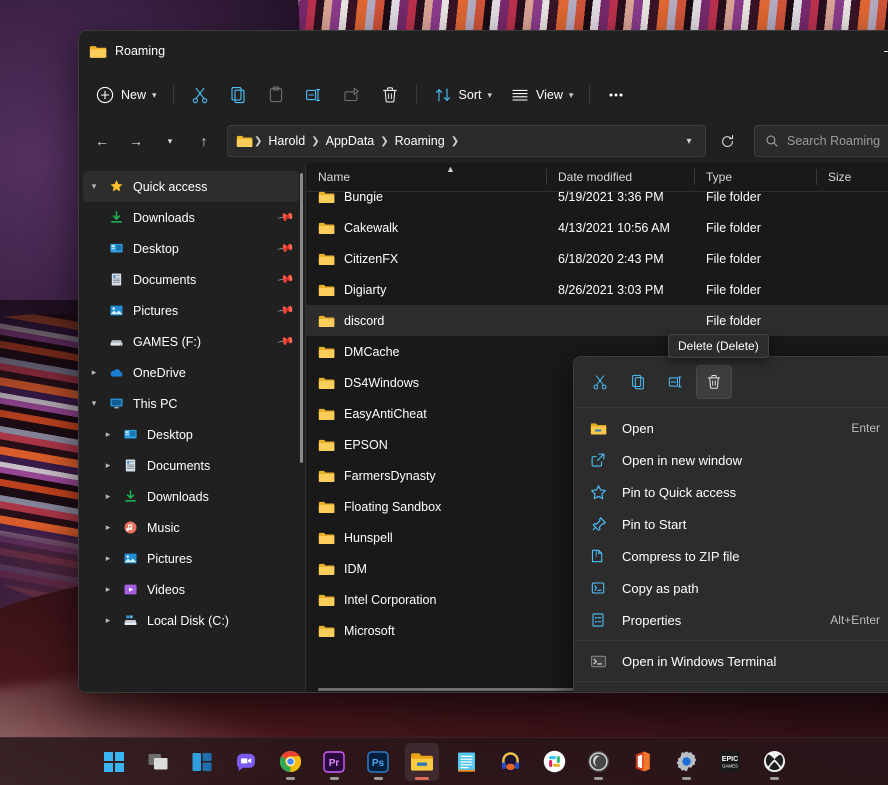 Image resolution: width=888 pixels, height=785 pixels. Describe the element at coordinates (350, 141) in the screenshot. I see `breadcrumb-item-appdata: AppData` at that location.